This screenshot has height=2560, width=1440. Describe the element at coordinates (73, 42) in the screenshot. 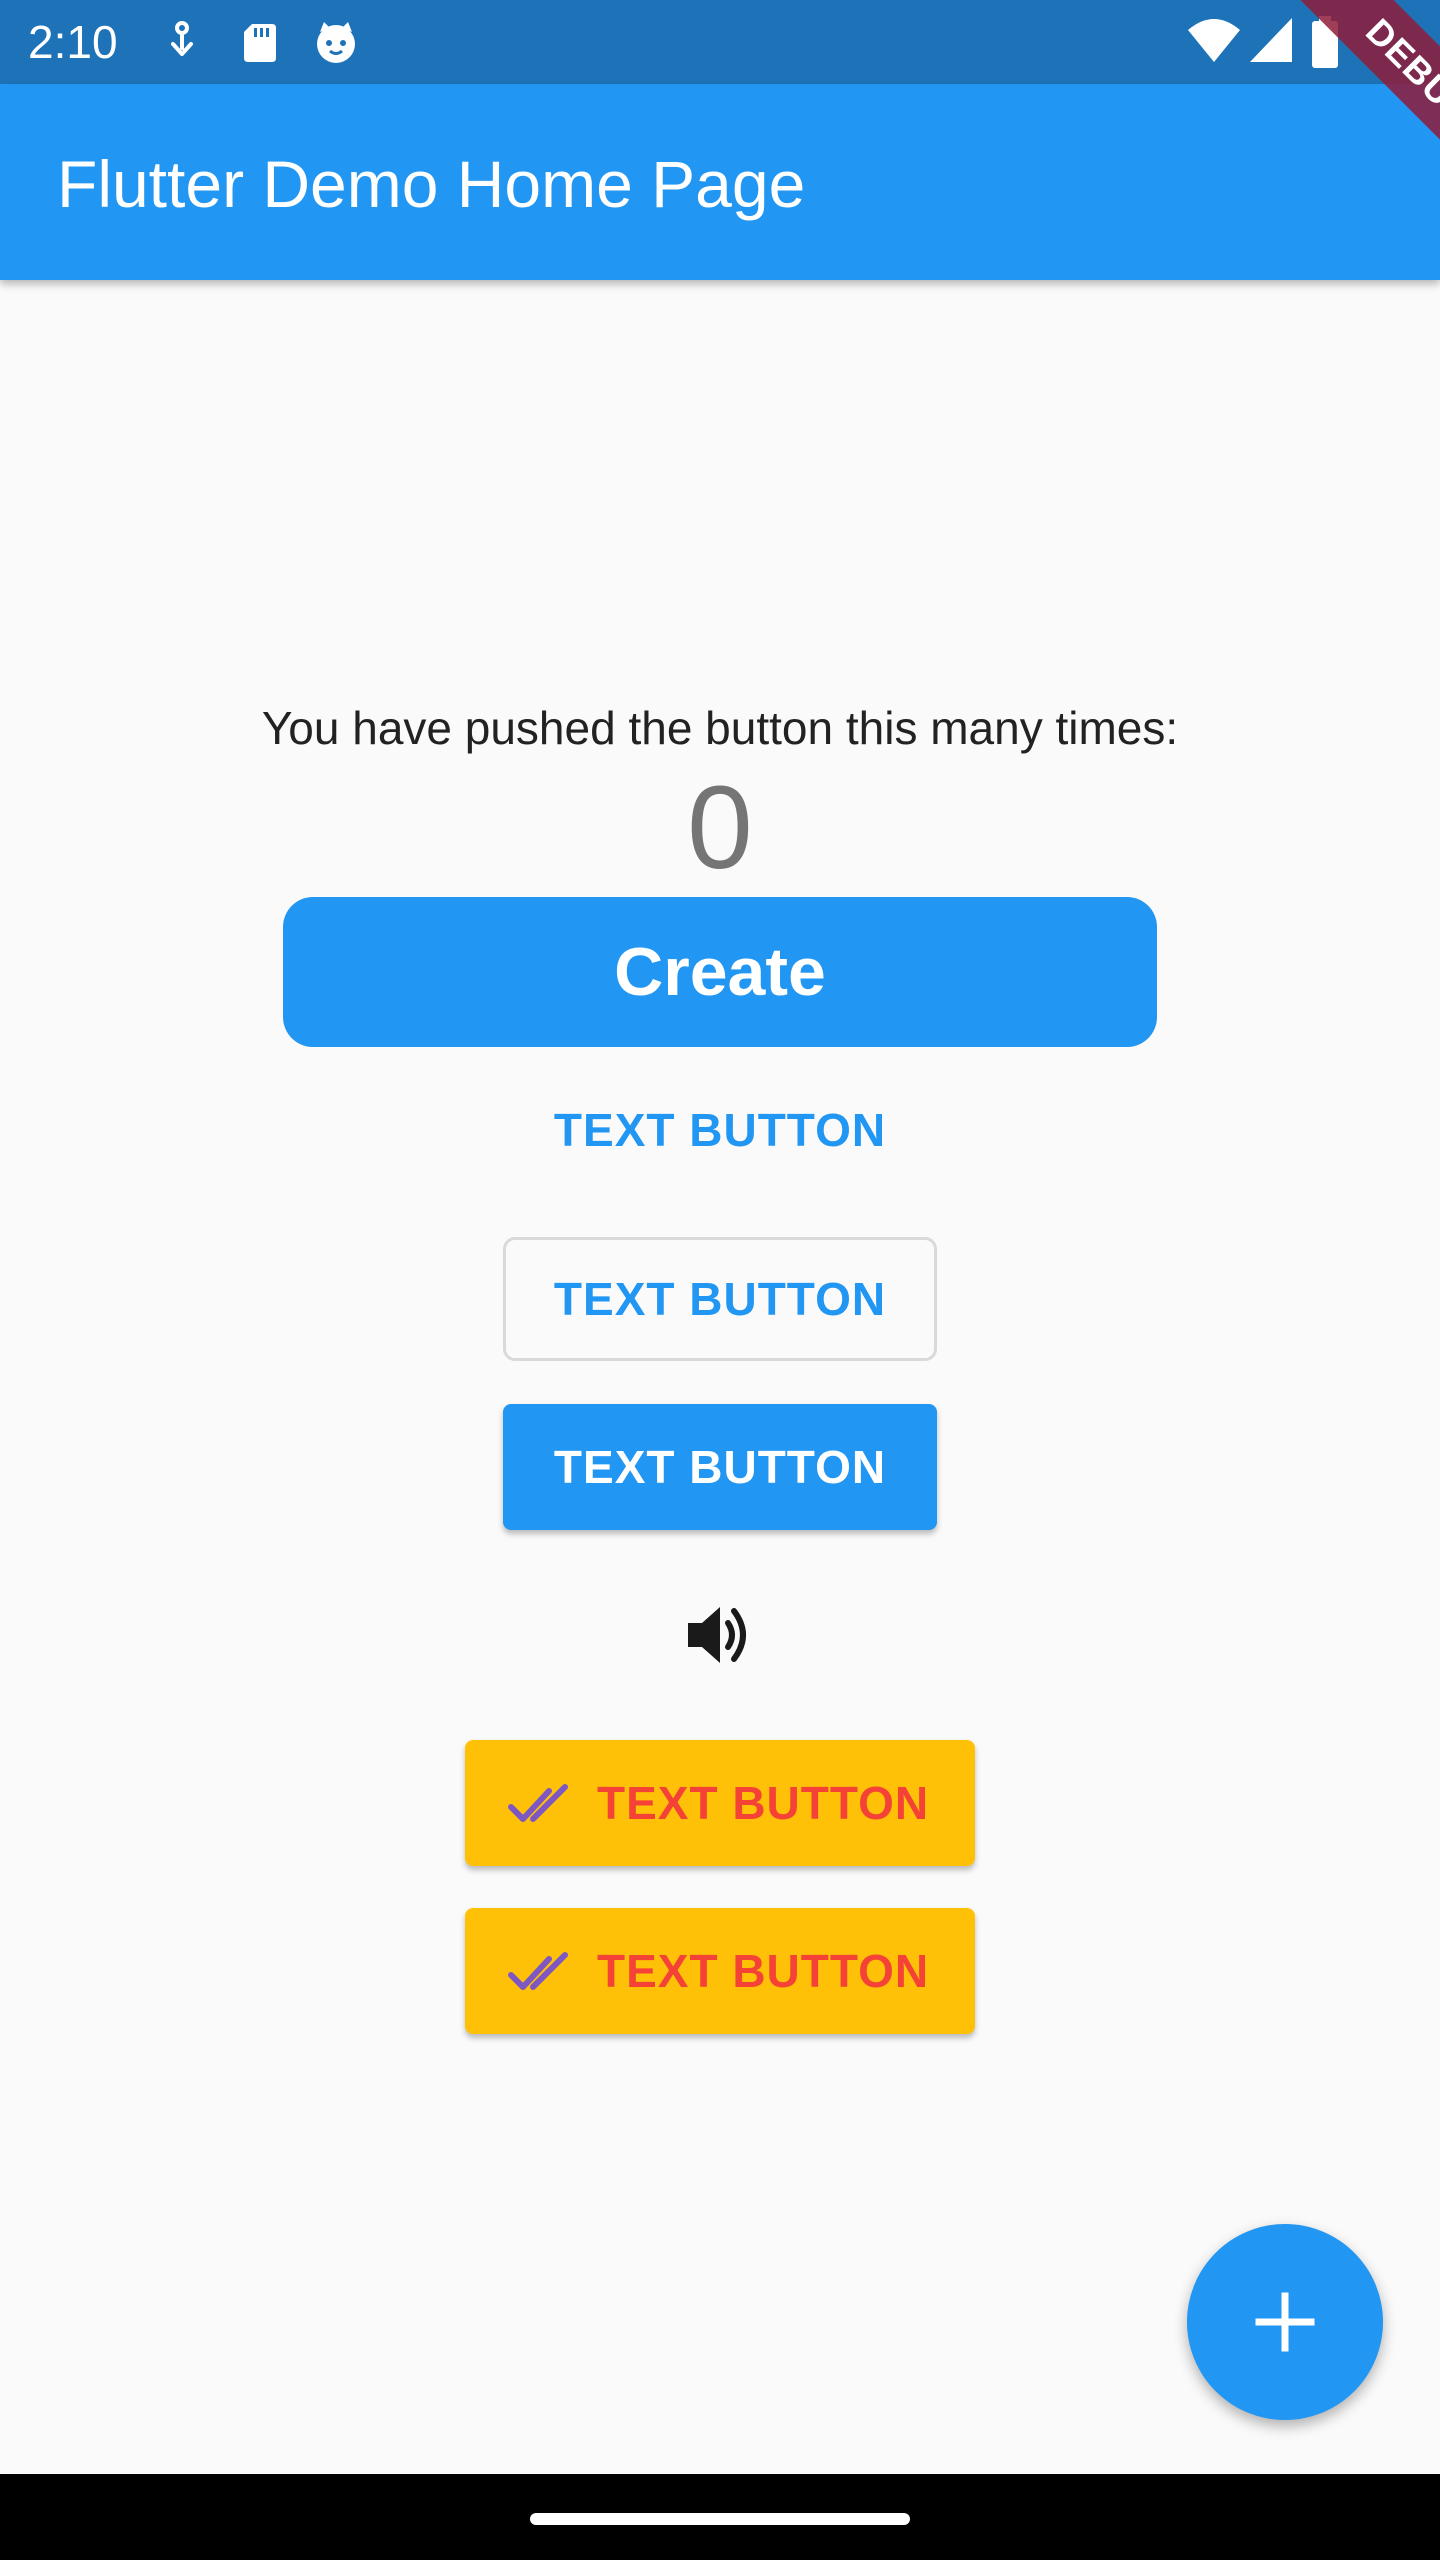

I see `status-time: 2:10` at that location.